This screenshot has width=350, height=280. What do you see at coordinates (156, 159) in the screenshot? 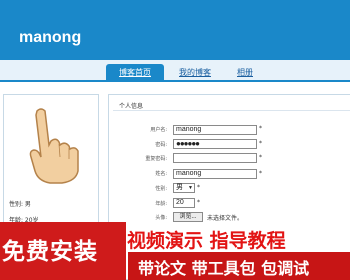
I see `confirm-password-label: 重复密码:` at bounding box center [156, 159].